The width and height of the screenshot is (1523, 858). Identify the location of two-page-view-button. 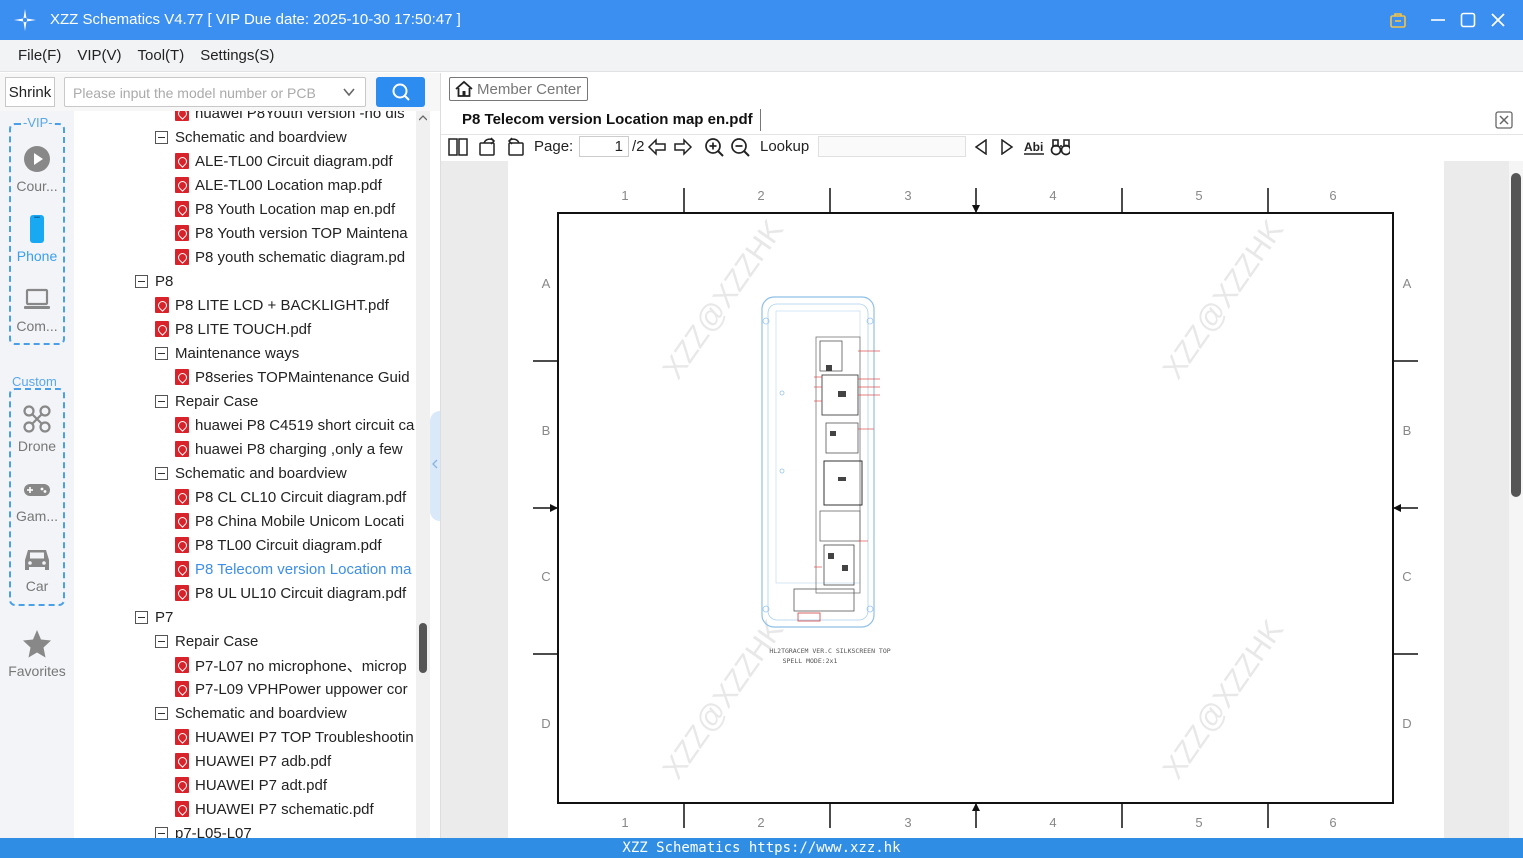
(458, 147).